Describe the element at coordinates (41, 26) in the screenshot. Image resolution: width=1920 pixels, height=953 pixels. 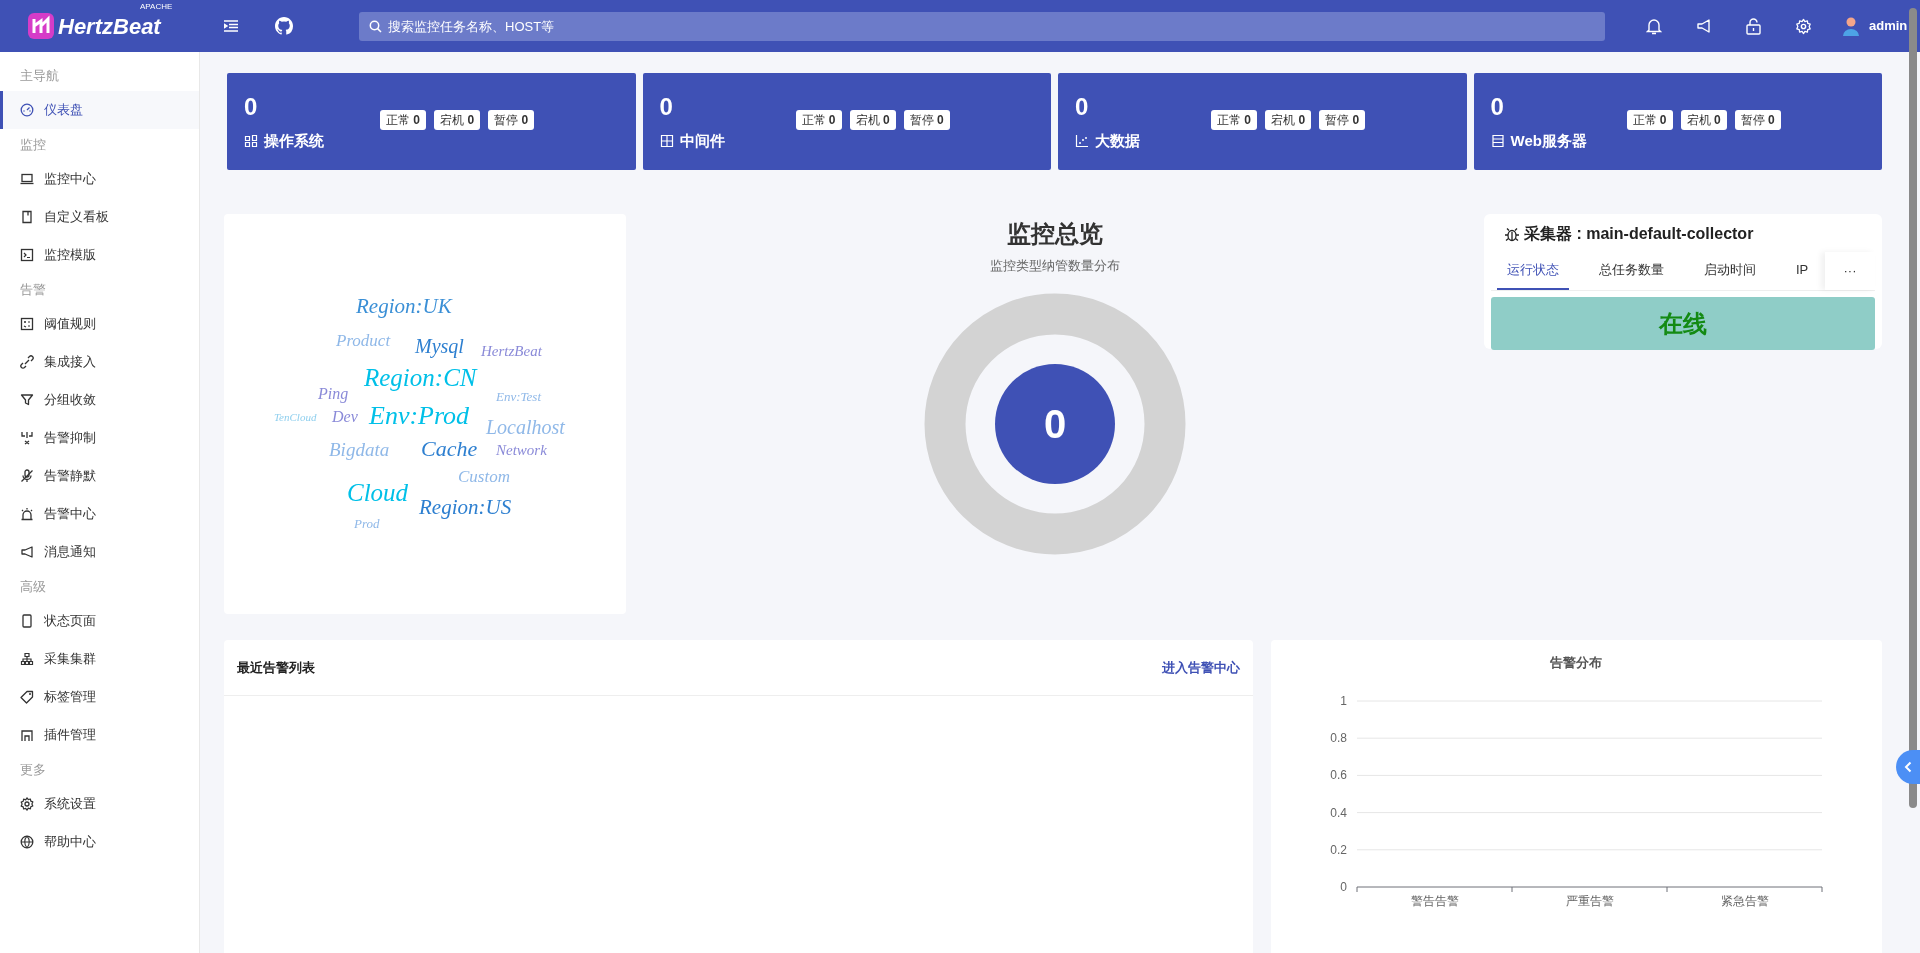
I see `logo-icon` at that location.